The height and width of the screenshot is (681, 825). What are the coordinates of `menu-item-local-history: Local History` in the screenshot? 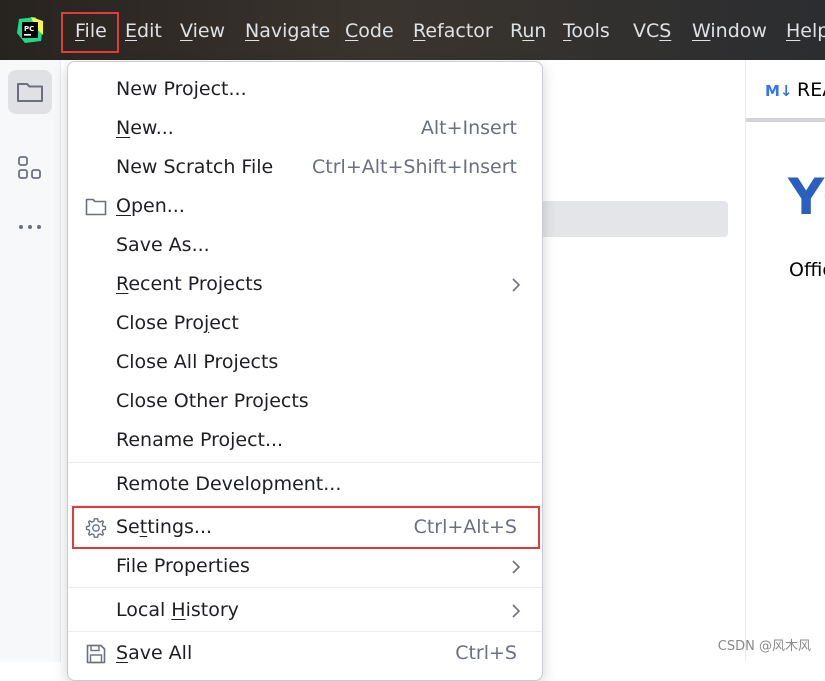 It's located at (305, 610).